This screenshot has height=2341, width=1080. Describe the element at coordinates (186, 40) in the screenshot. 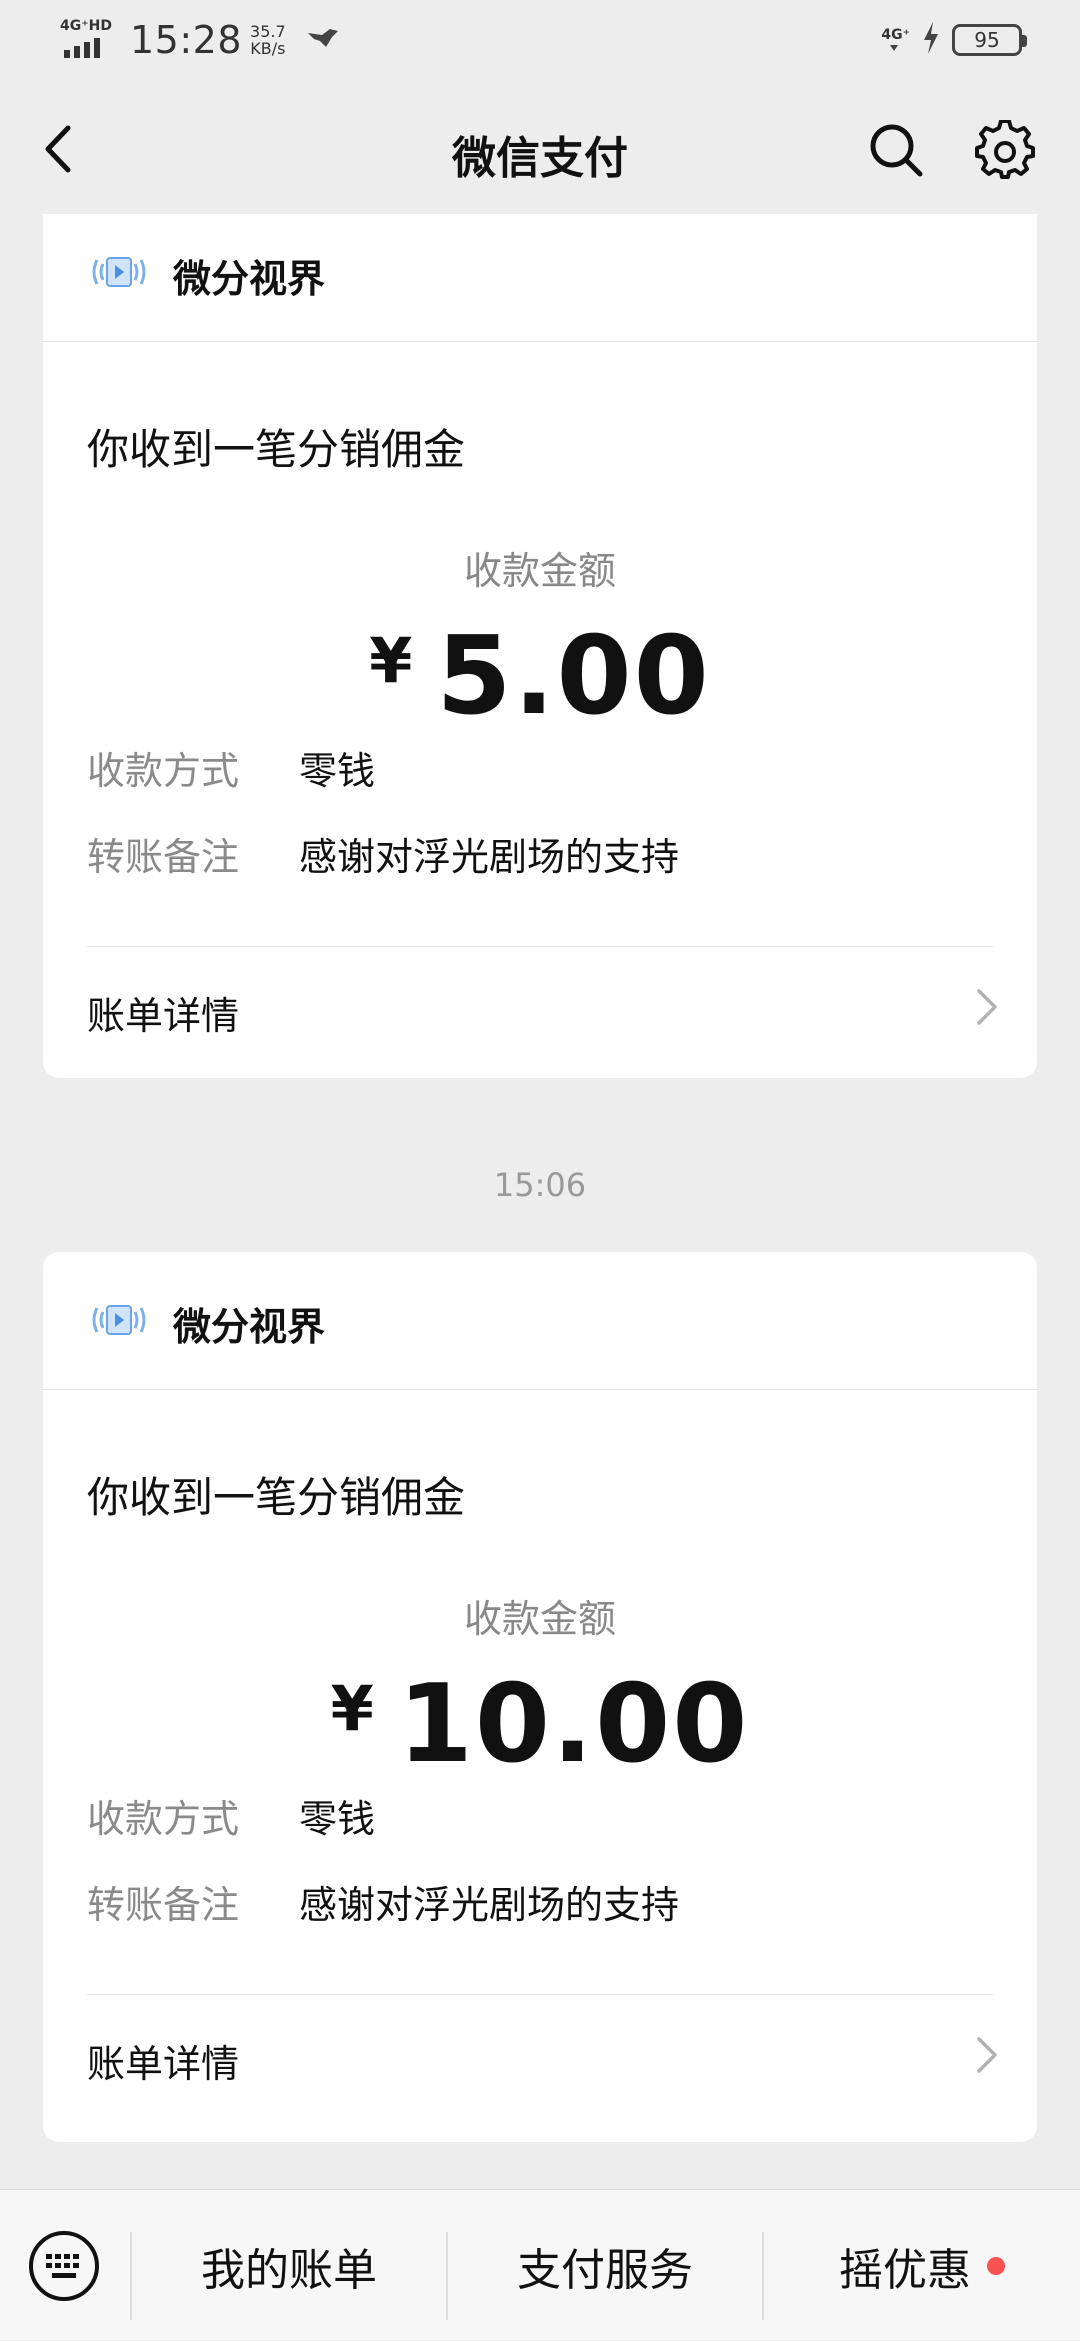

I see `status-time: 15:28` at that location.